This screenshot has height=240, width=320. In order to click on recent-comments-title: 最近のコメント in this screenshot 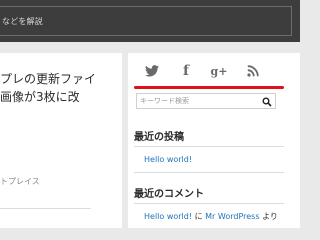, I will do `click(169, 194)`.